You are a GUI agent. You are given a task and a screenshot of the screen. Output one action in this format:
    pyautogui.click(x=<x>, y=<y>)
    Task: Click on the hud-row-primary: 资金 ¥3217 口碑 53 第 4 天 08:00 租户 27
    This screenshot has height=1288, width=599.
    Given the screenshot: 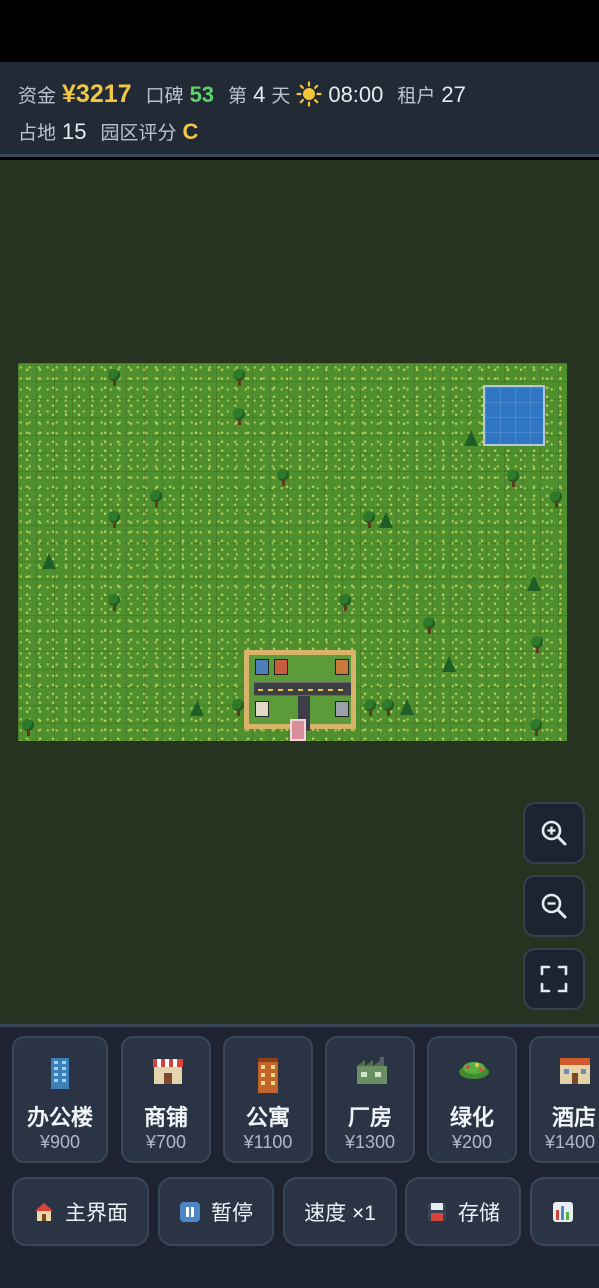 What is the action you would take?
    pyautogui.click(x=249, y=92)
    